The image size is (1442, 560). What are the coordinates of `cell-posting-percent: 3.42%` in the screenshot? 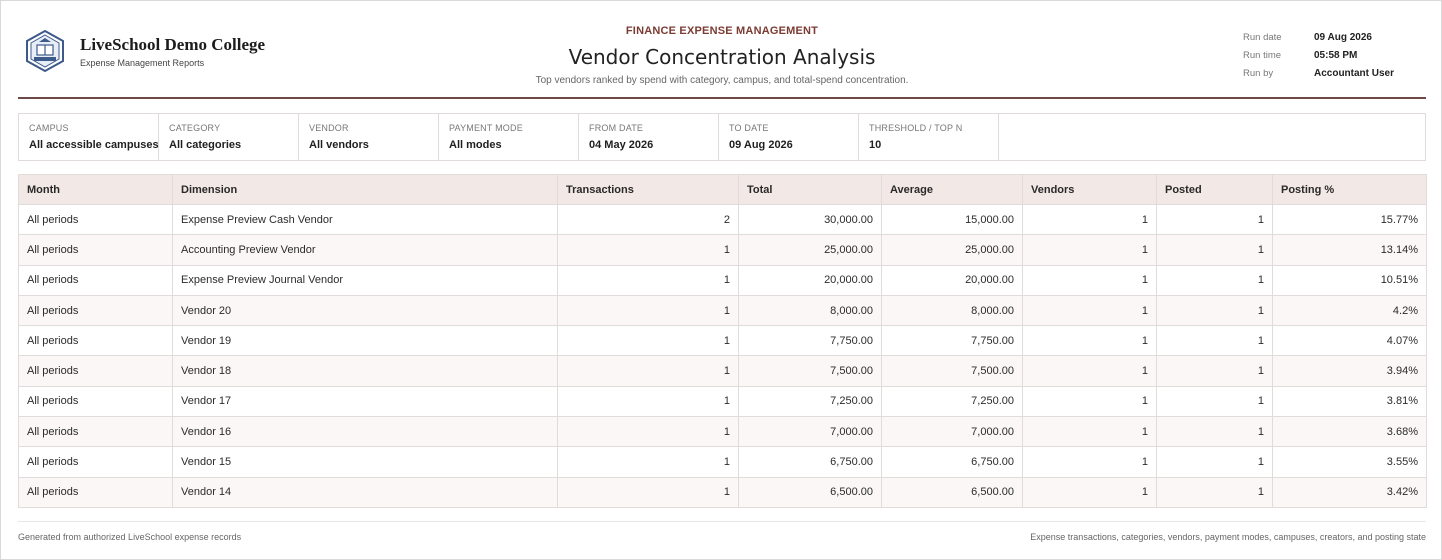 It's located at (1349, 492).